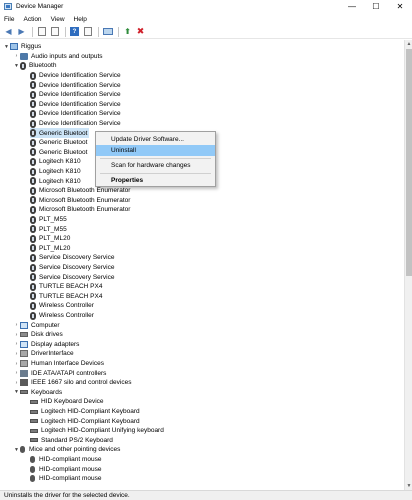 This screenshot has height=500, width=412. I want to click on category-driverinterface: › DriverInterface, so click(43, 354).